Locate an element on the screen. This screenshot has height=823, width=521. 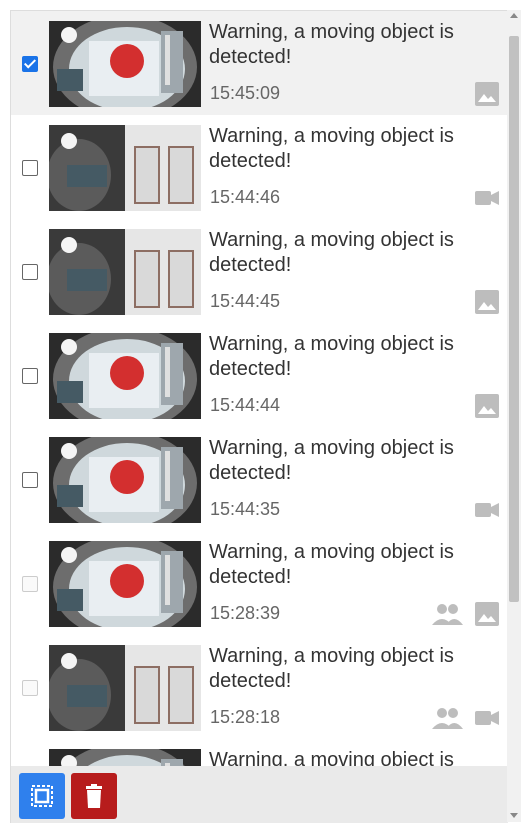
select-all-icon is located at coordinates (42, 796).